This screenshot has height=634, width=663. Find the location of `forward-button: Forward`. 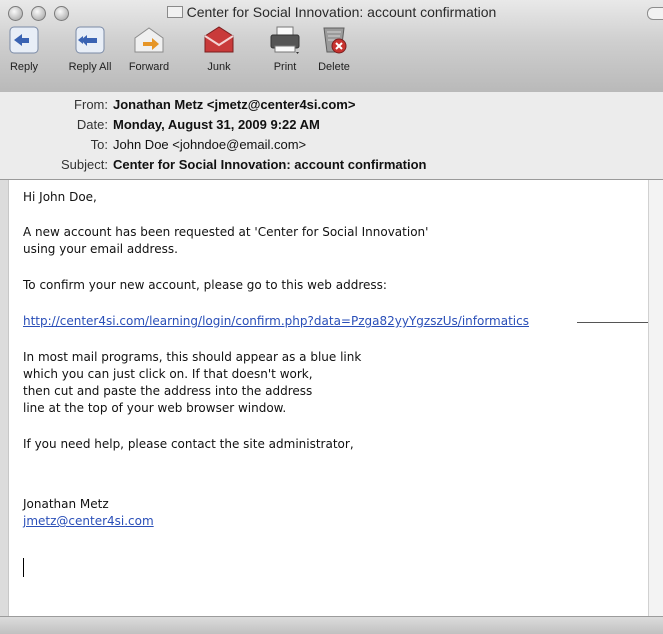

forward-button: Forward is located at coordinates (149, 48).